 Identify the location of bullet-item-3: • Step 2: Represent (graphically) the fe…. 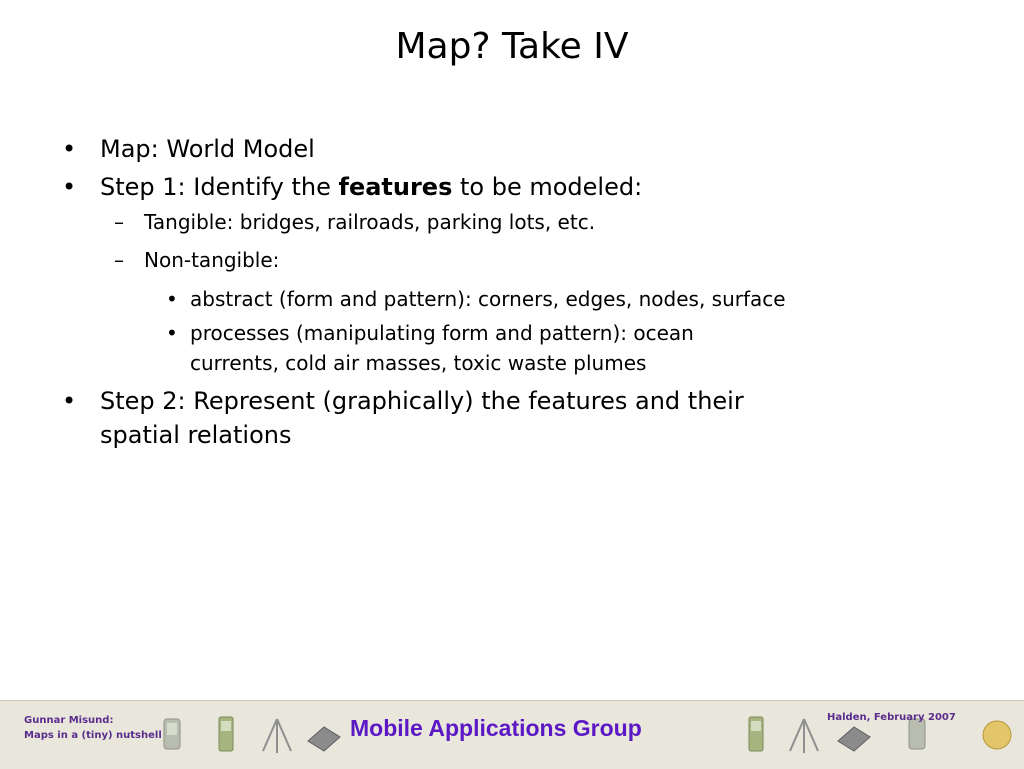
(522, 418).